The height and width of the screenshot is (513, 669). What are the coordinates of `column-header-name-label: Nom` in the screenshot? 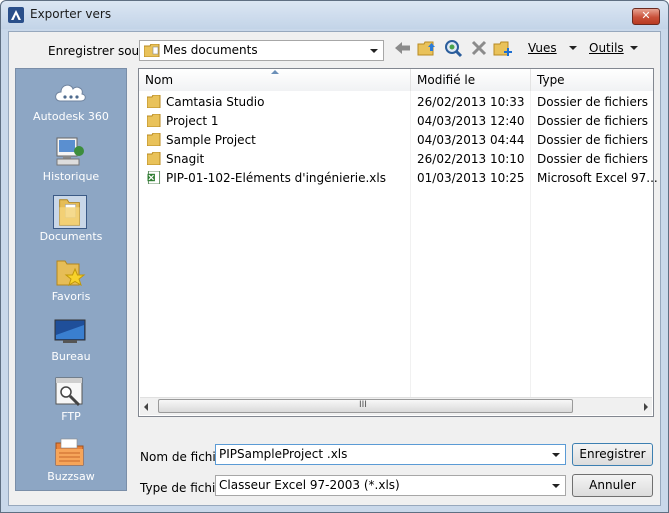 It's located at (159, 80).